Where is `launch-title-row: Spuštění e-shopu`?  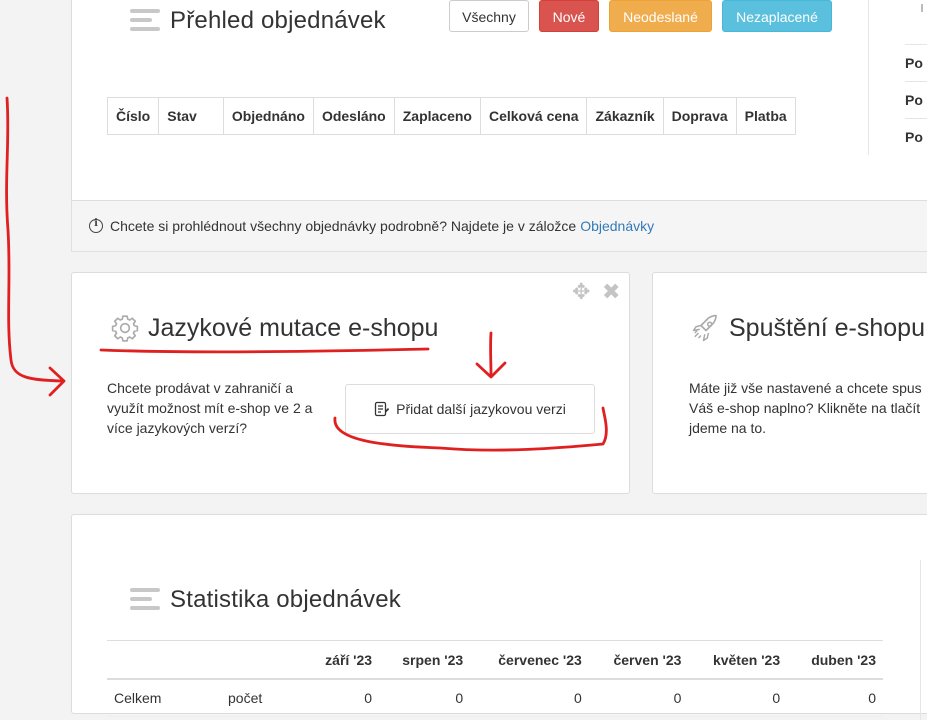 launch-title-row: Spuštění e-shopu is located at coordinates (808, 328).